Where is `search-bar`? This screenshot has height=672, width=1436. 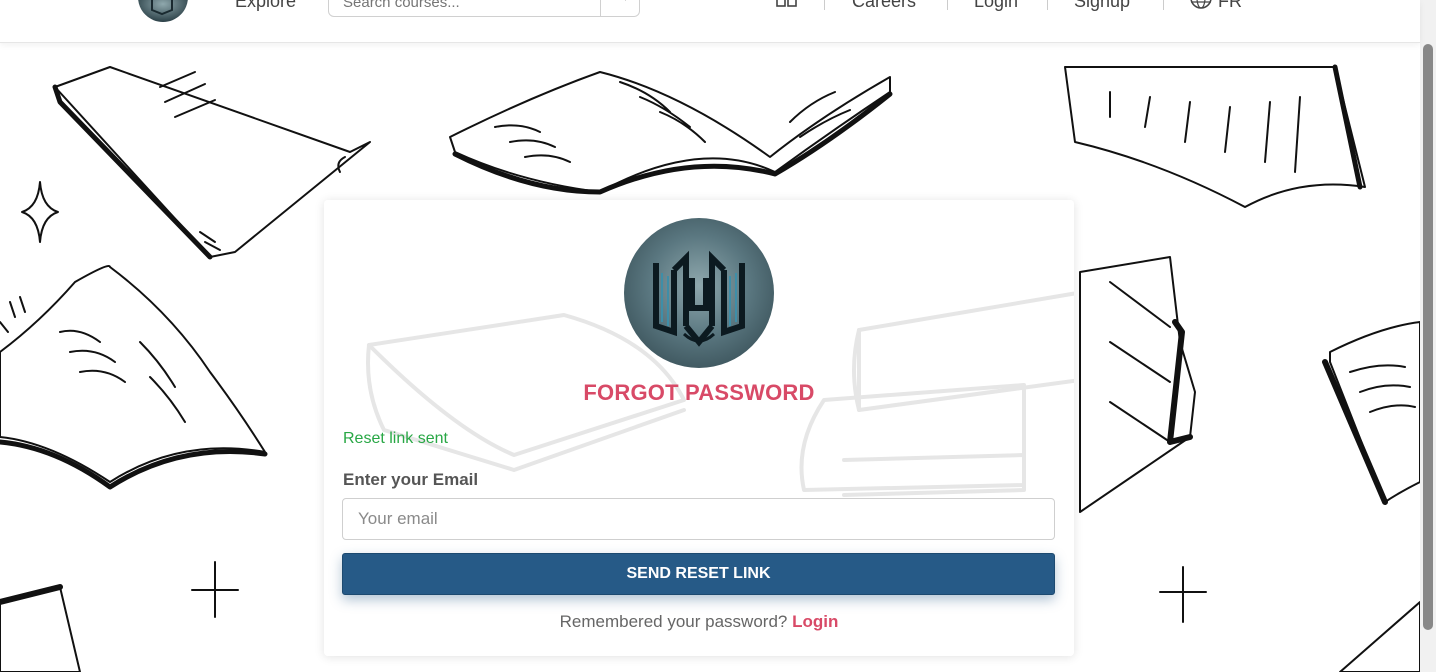
search-bar is located at coordinates (484, 8).